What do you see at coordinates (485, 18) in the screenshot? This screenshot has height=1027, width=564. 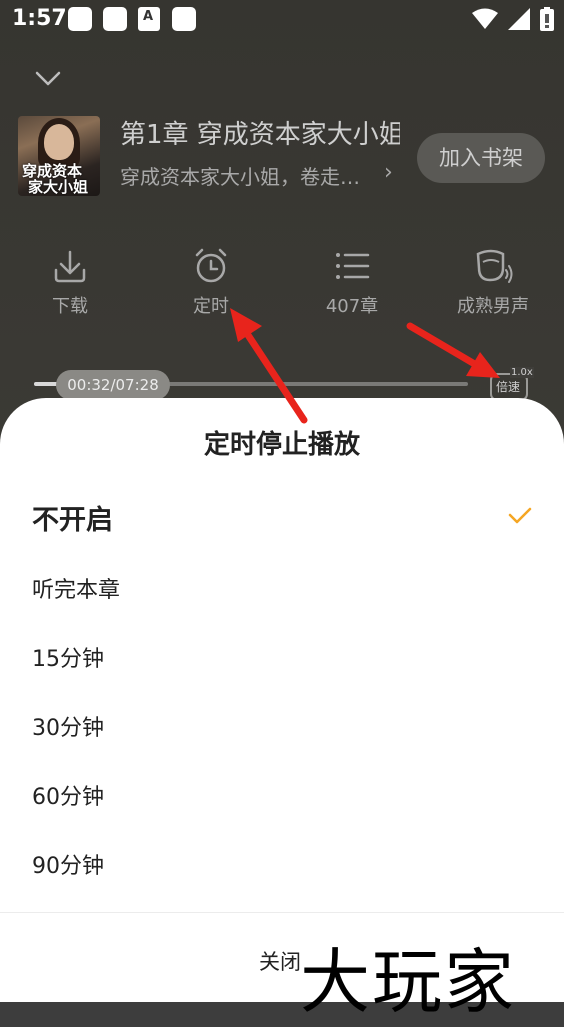 I see `wifi-icon` at bounding box center [485, 18].